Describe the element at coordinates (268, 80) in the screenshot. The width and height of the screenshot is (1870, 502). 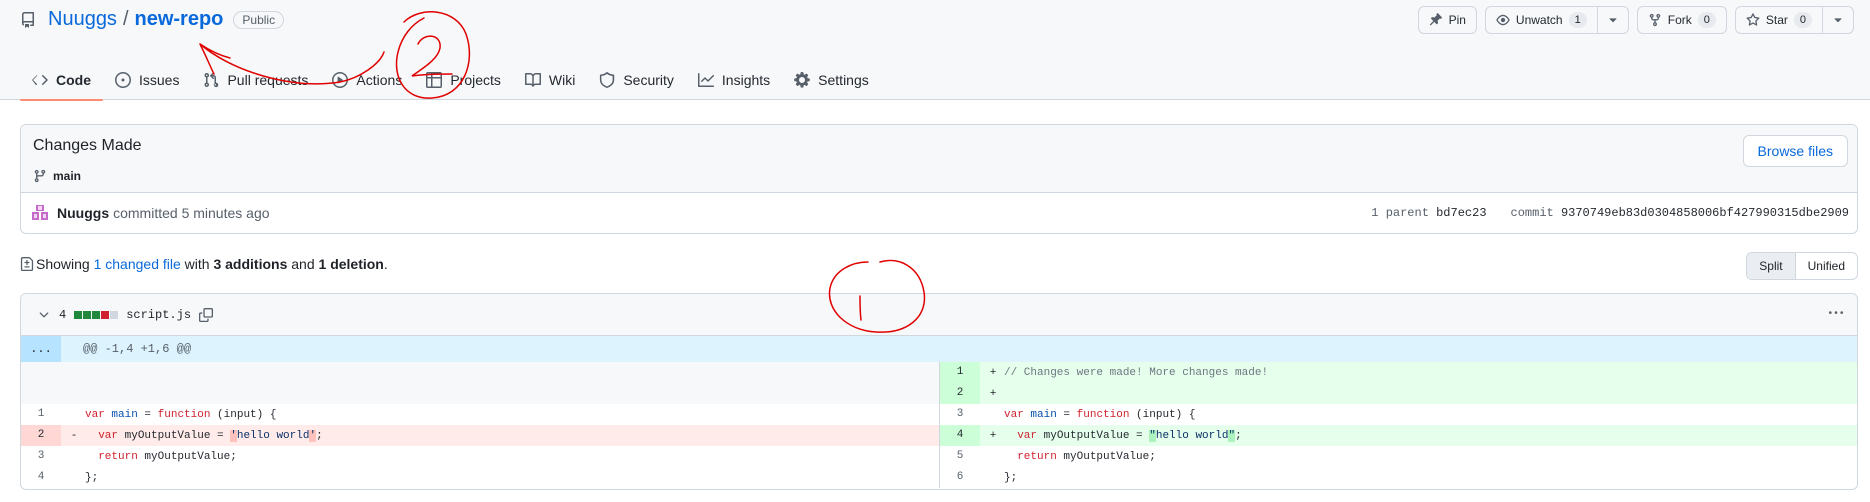
I see `tab-pull-requests-label: Pull requests` at that location.